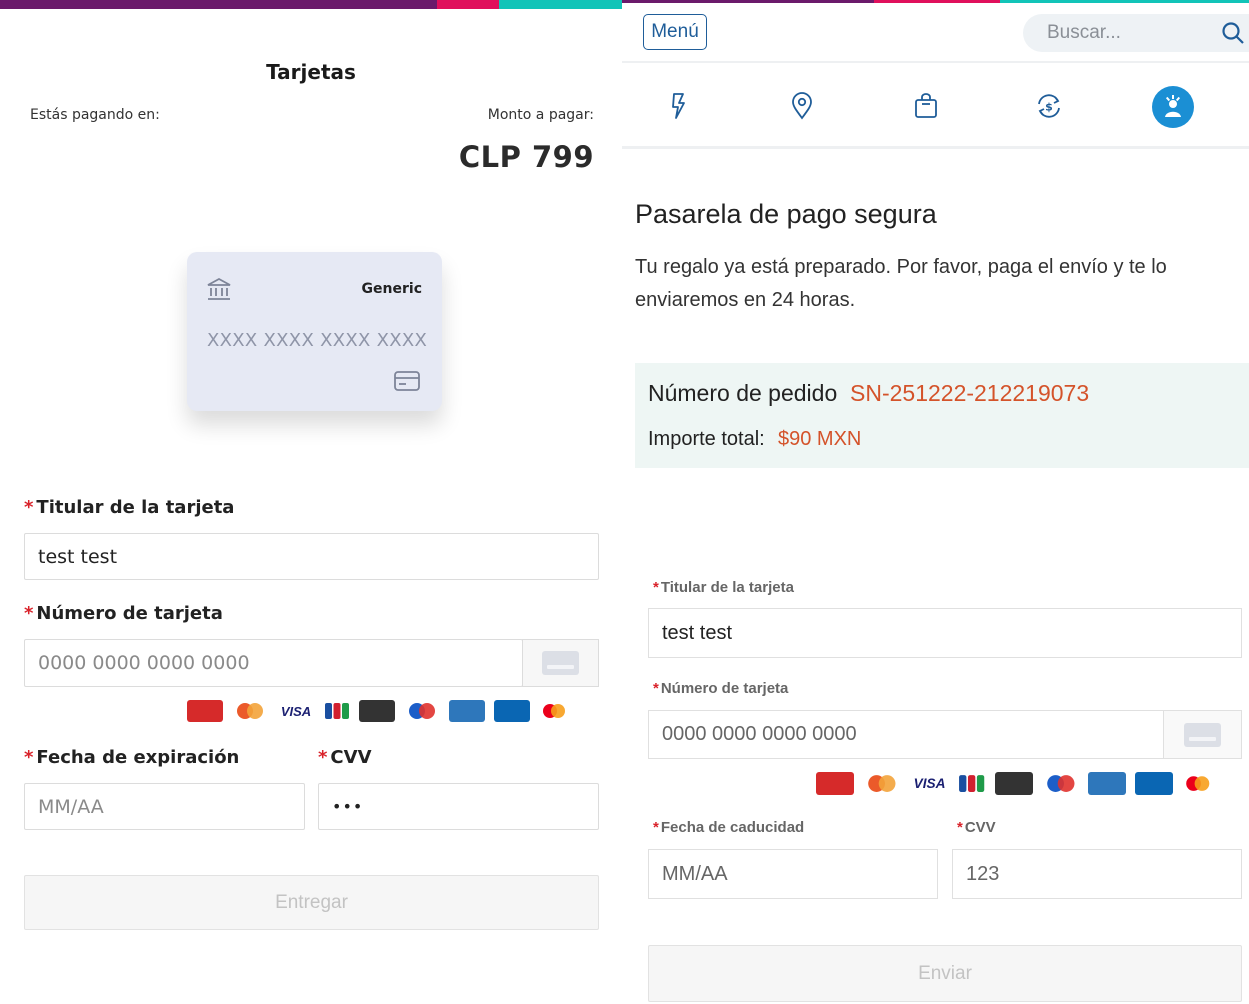  What do you see at coordinates (526, 157) in the screenshot?
I see `amount-value: CLP 799` at bounding box center [526, 157].